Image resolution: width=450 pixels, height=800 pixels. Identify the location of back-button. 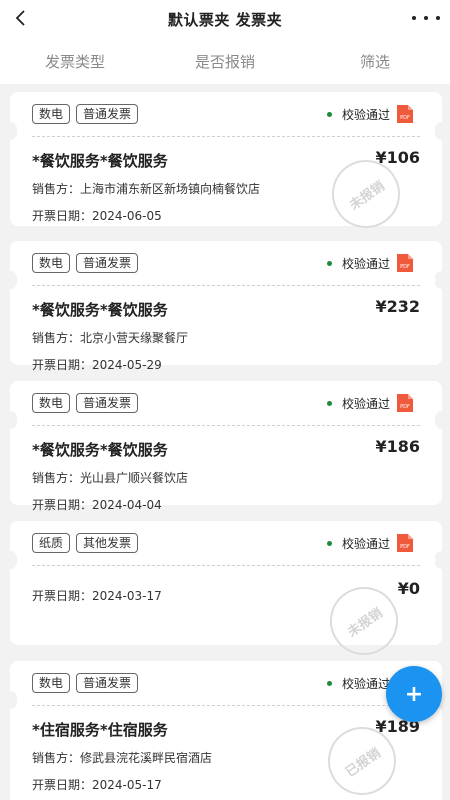
(21, 18).